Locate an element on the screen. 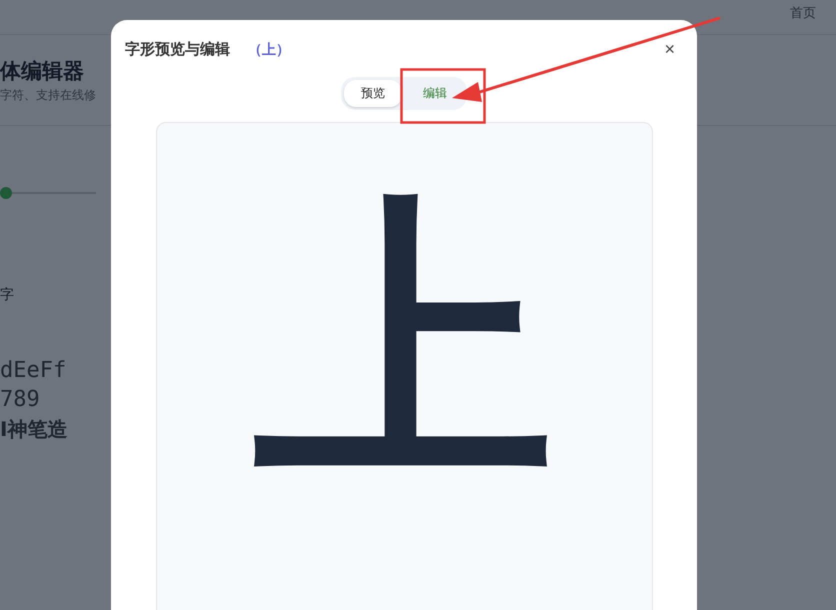  page-subtitle: 字符、支持在线修 is located at coordinates (48, 95).